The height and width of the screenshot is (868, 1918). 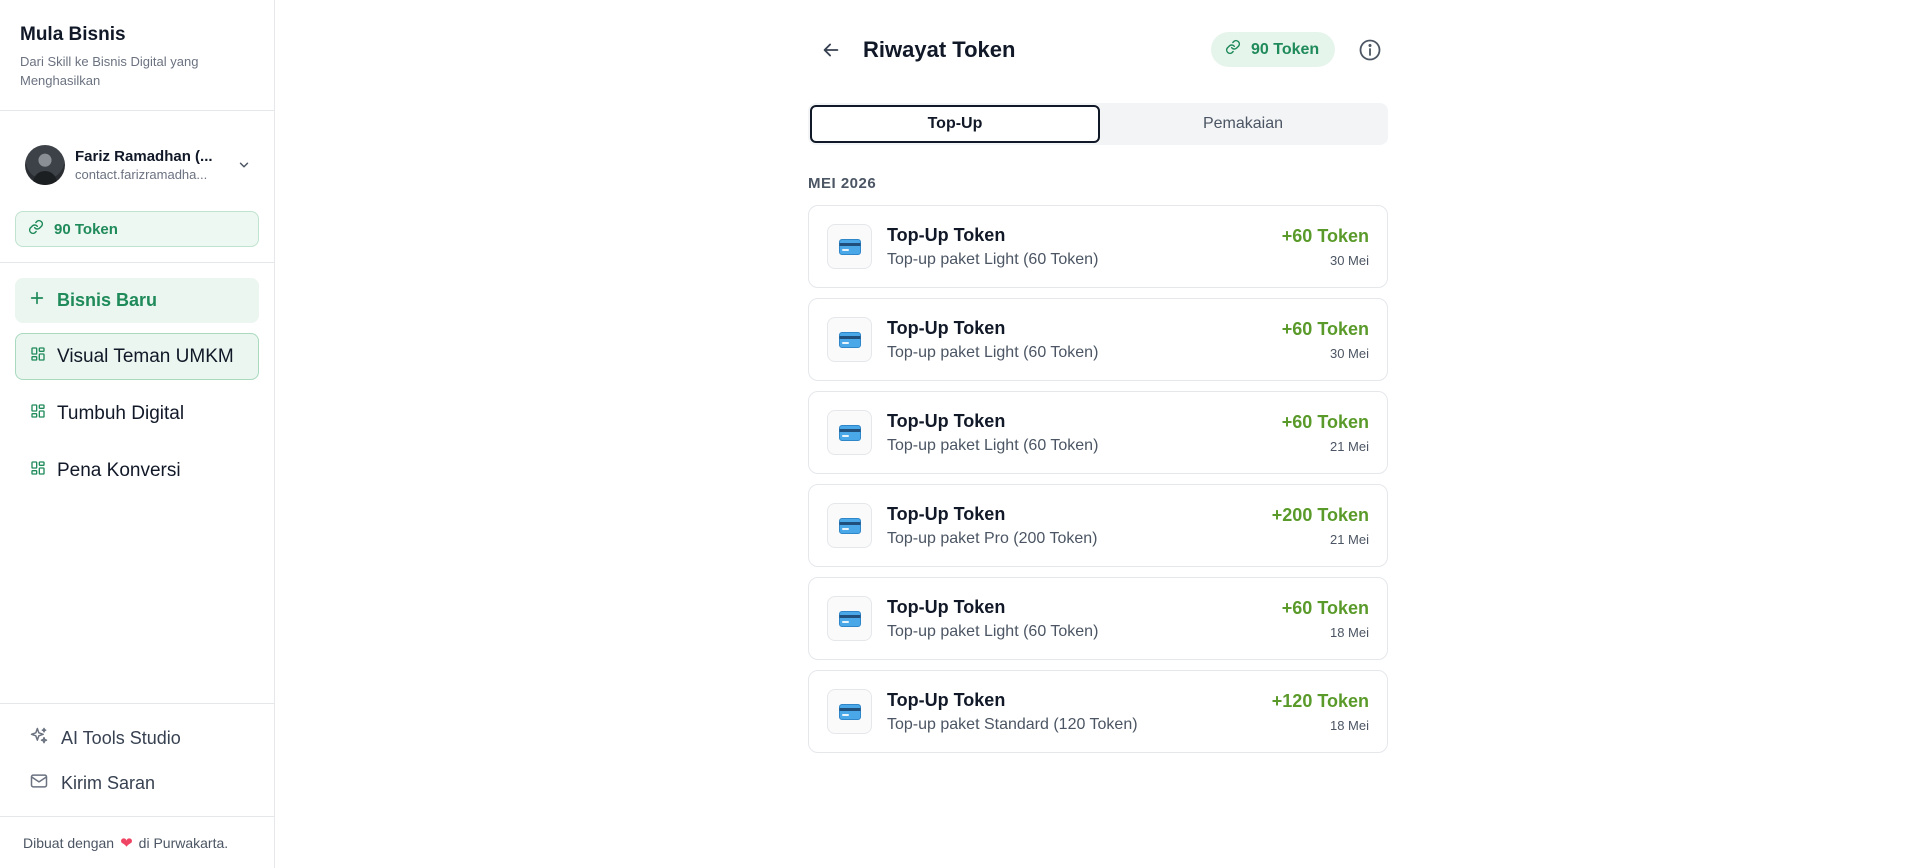 I want to click on transaction-meta: +60 Token 21 Mei, so click(x=1325, y=433).